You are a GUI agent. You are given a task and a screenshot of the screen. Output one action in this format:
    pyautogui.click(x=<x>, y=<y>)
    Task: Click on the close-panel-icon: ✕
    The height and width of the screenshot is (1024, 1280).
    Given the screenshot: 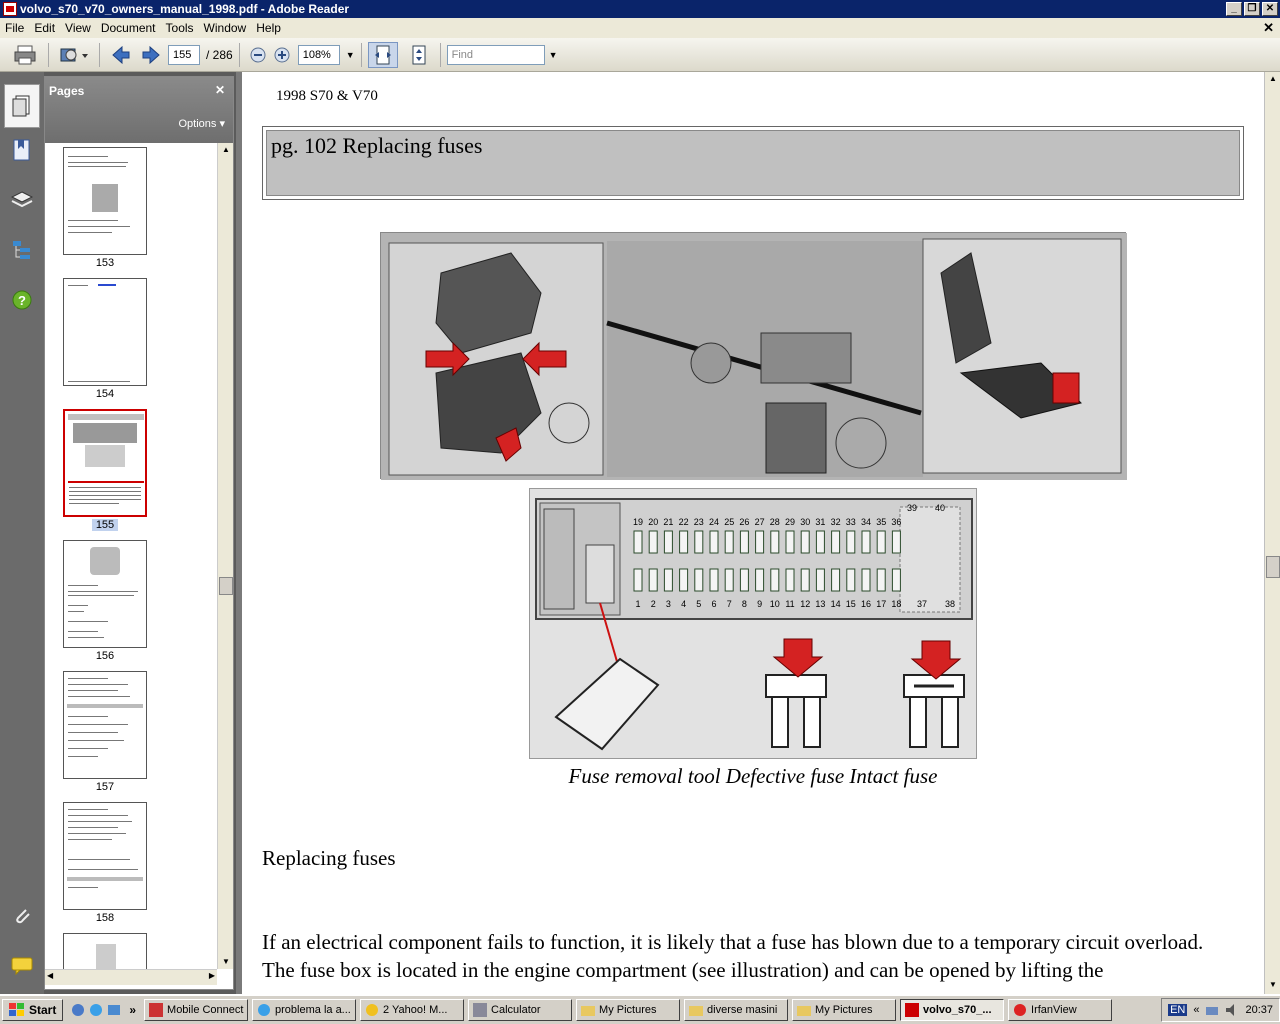 What is the action you would take?
    pyautogui.click(x=220, y=90)
    